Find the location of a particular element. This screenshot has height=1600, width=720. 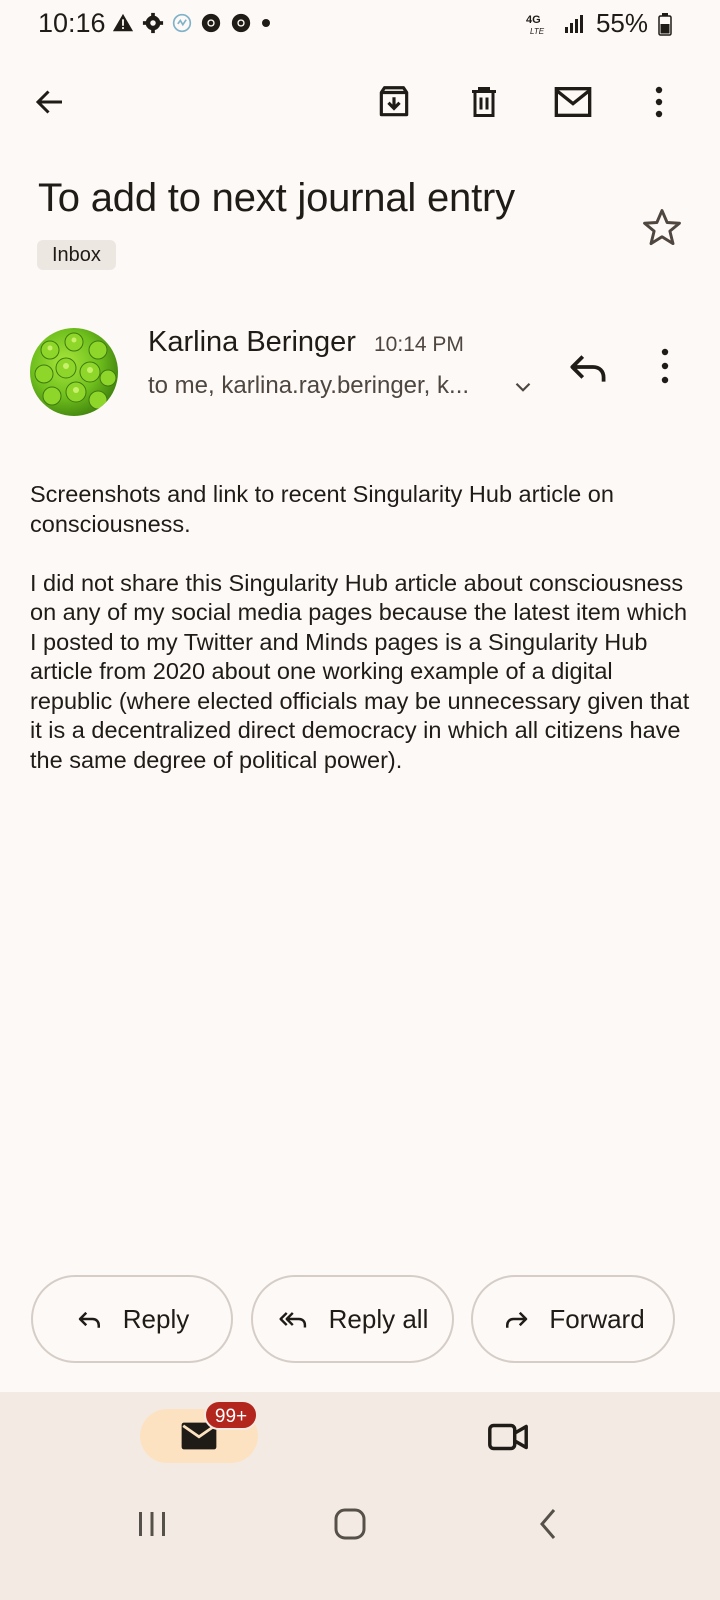

archive-icon is located at coordinates (394, 101).